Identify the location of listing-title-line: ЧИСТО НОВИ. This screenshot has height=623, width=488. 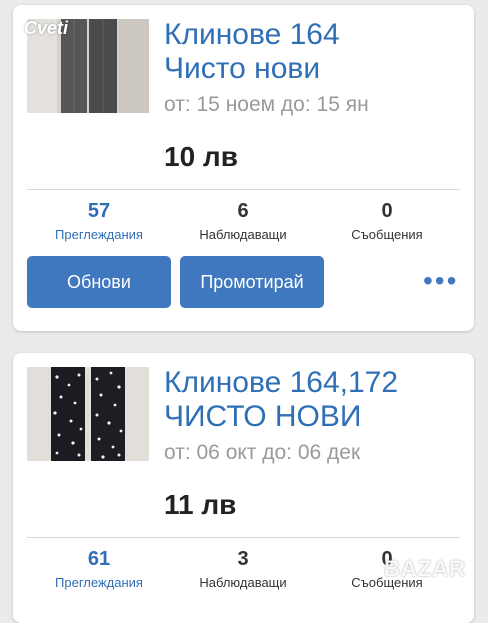
(314, 417).